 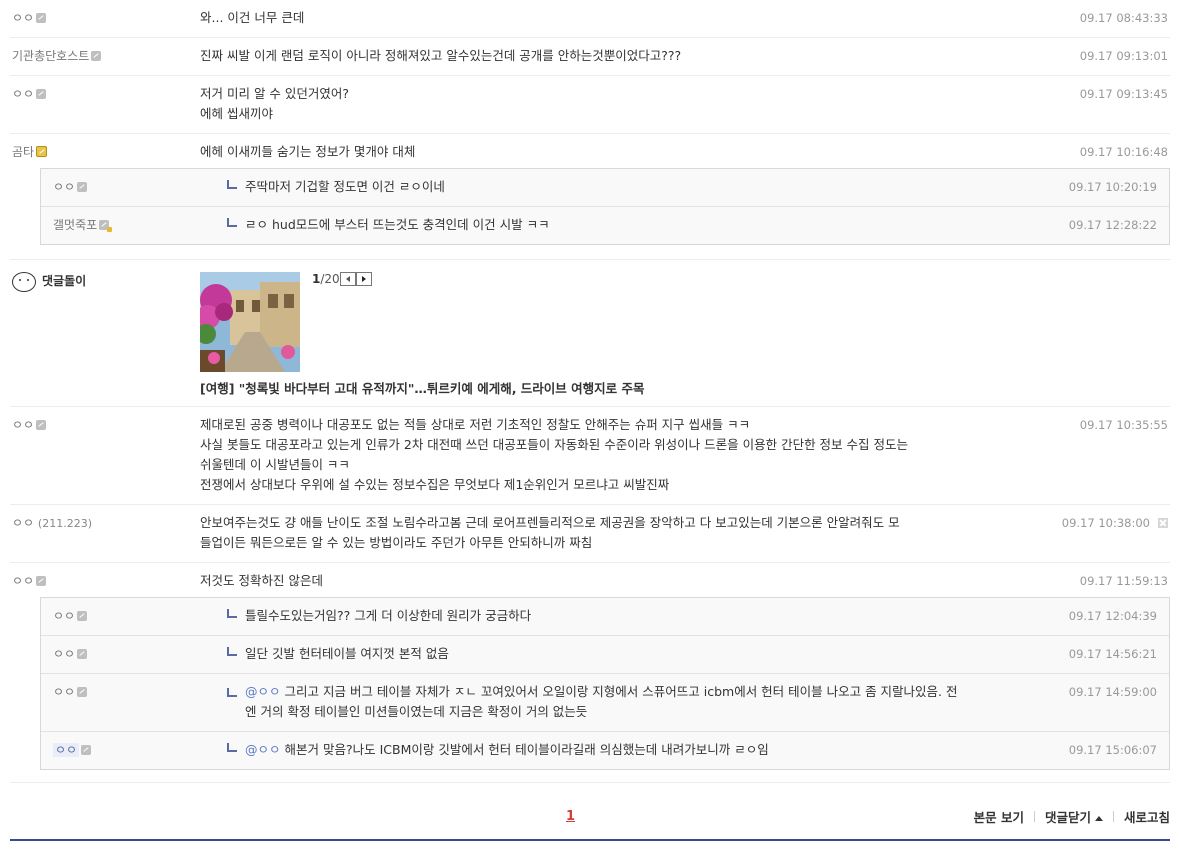 What do you see at coordinates (1123, 425) in the screenshot?
I see `comment-date: 09.17 10:35:55` at bounding box center [1123, 425].